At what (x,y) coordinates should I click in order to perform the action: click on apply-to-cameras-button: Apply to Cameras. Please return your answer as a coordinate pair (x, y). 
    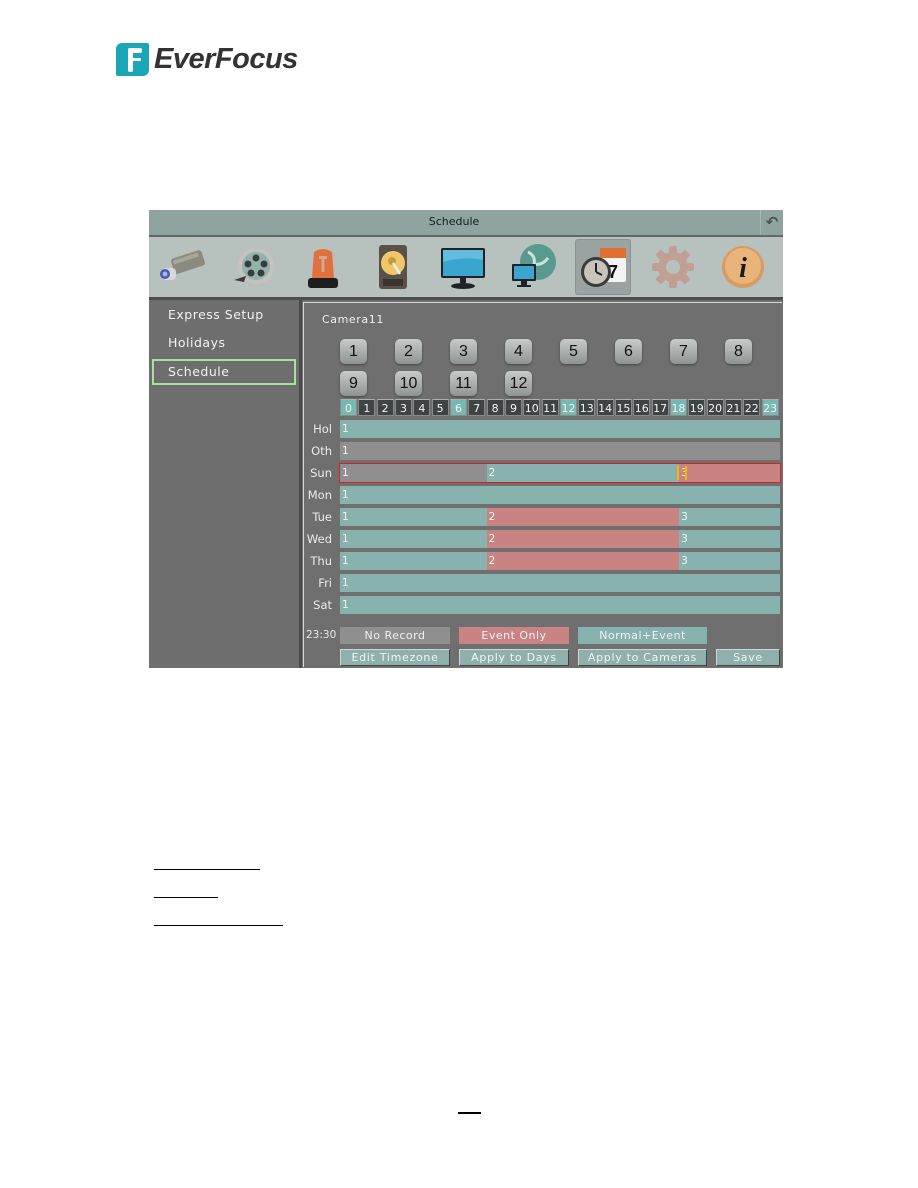
    Looking at the image, I should click on (642, 657).